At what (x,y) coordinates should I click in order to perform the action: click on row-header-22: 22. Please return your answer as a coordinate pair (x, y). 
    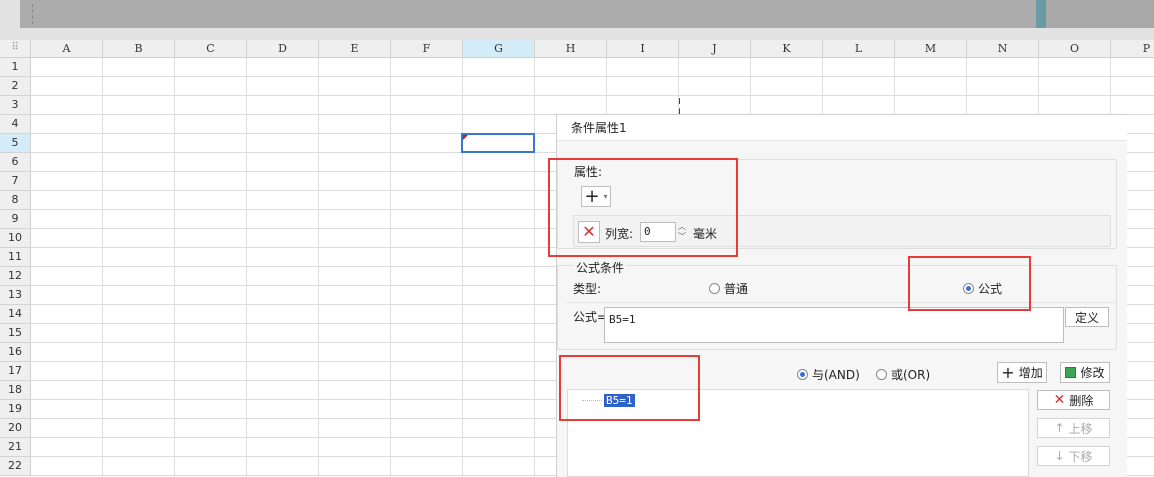
    Looking at the image, I should click on (15, 466).